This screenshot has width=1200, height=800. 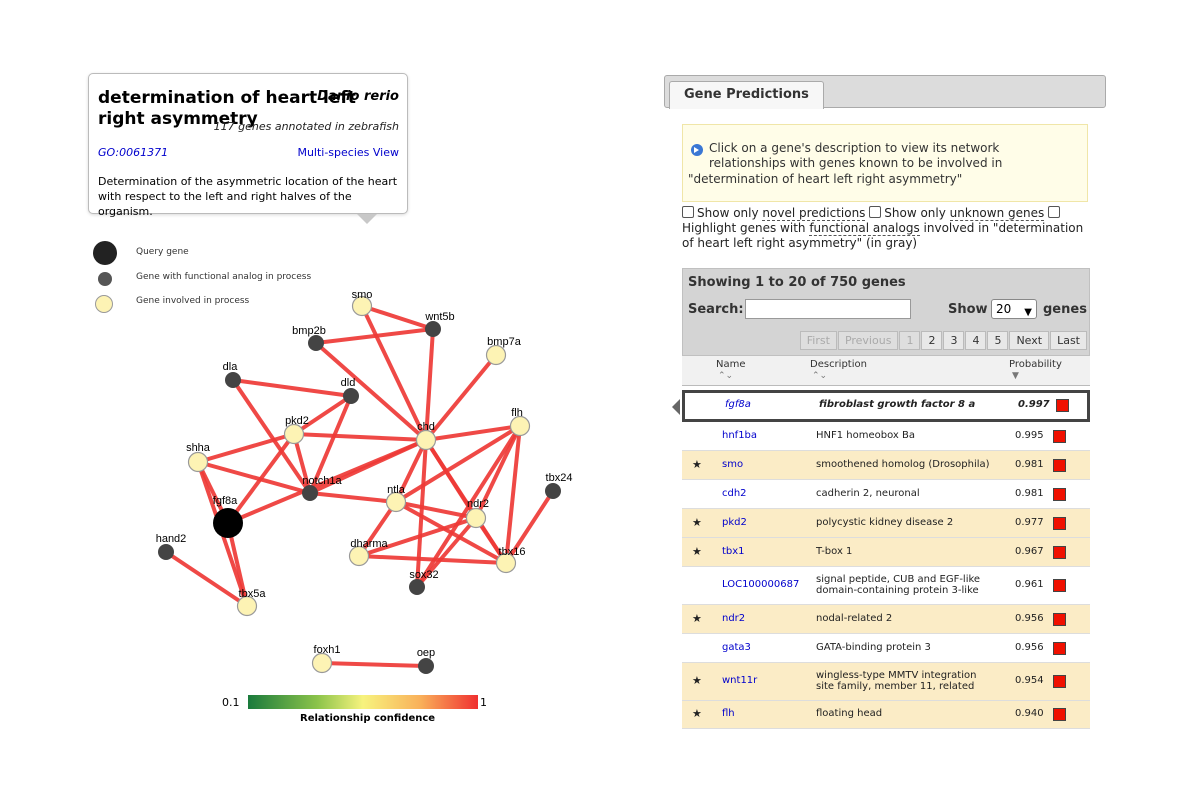 I want to click on gene-node-ndr2, so click(x=476, y=518).